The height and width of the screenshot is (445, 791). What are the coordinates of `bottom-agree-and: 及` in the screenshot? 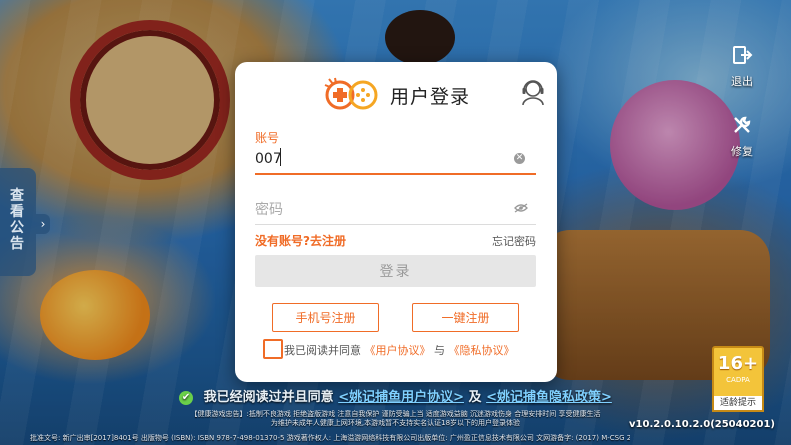 It's located at (475, 397).